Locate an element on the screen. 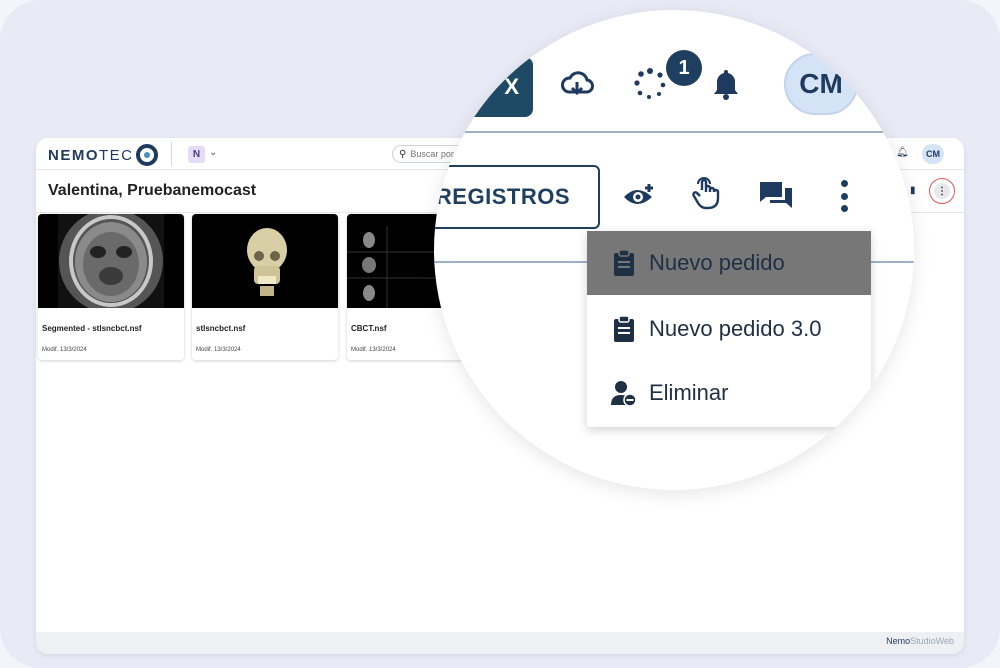 The width and height of the screenshot is (1000, 668). record-name: Segmented - stlsncbct.nsf is located at coordinates (92, 328).